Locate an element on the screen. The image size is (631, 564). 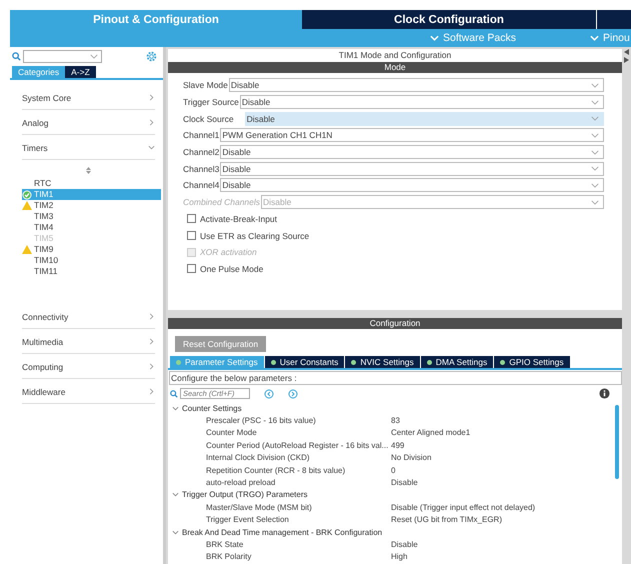
tree-group: Break And Dead Time management - BRK Configuration is located at coordinates (393, 532).